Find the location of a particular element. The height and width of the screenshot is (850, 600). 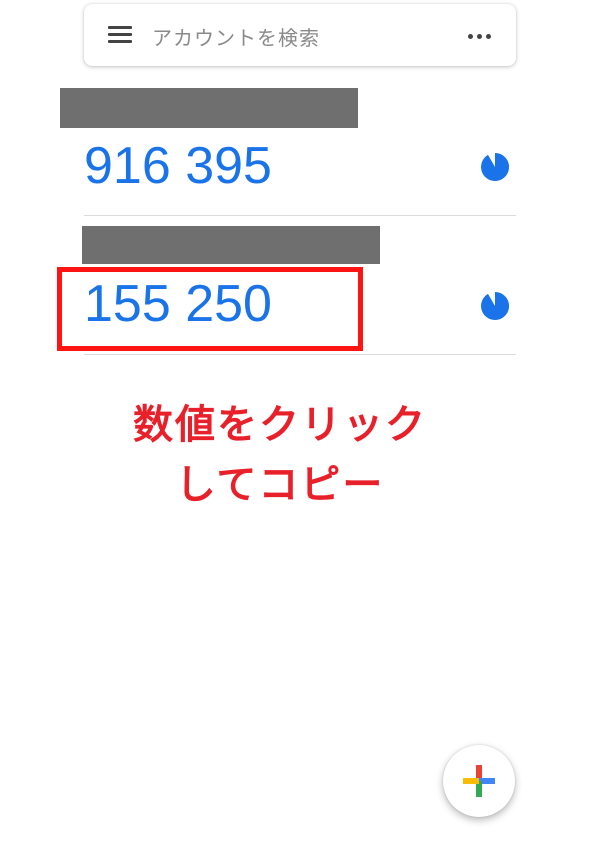

hamburger-menu-icon is located at coordinates (120, 35).